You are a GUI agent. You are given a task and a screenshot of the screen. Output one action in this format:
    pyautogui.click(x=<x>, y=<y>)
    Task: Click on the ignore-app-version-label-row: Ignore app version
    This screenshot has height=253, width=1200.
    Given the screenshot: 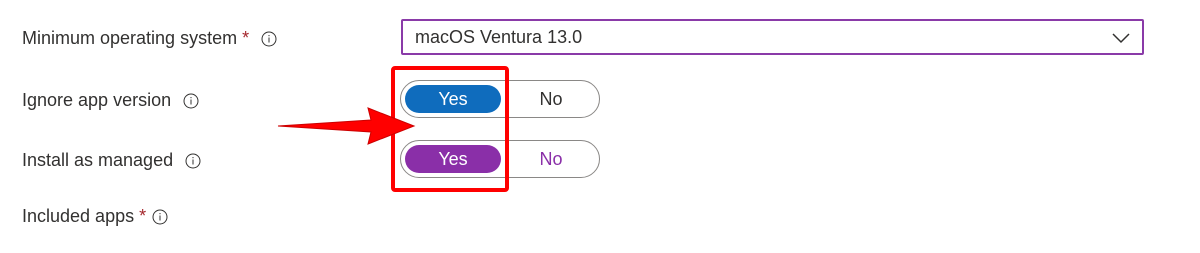 What is the action you would take?
    pyautogui.click(x=110, y=100)
    